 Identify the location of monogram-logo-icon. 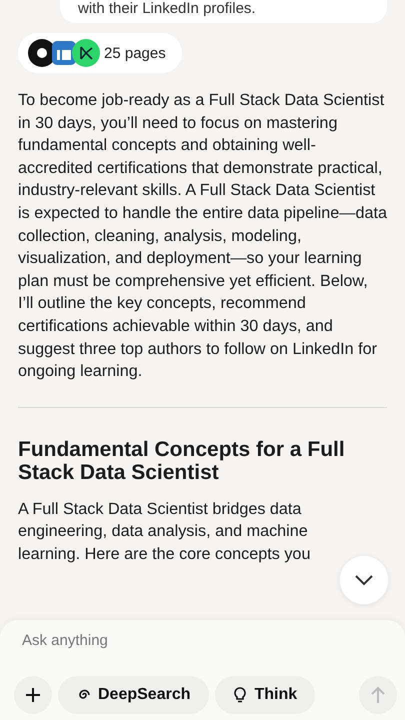
(86, 53).